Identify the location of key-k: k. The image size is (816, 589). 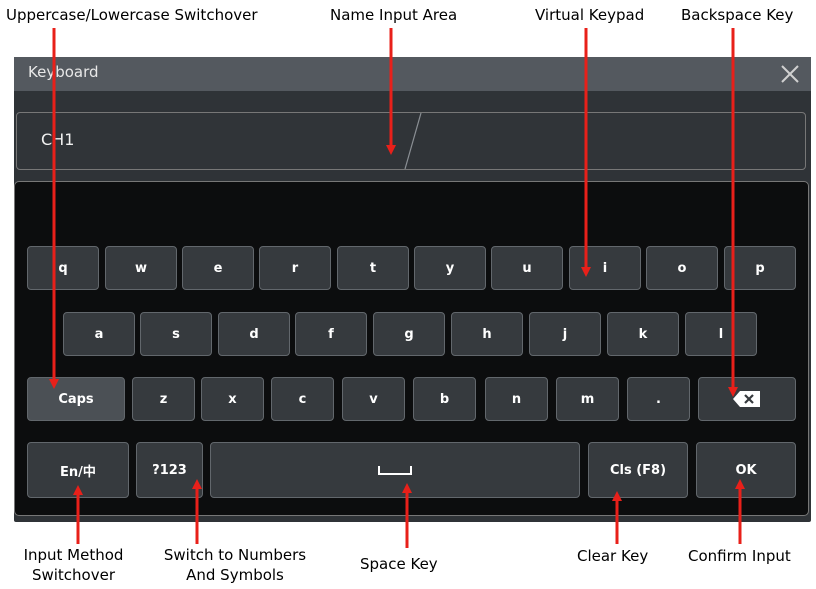
(643, 334).